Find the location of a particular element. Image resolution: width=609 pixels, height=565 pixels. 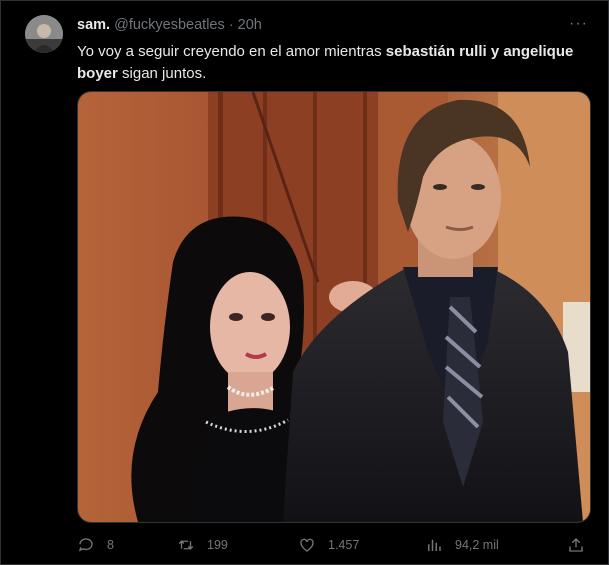

like-count: 1.457 is located at coordinates (344, 545).